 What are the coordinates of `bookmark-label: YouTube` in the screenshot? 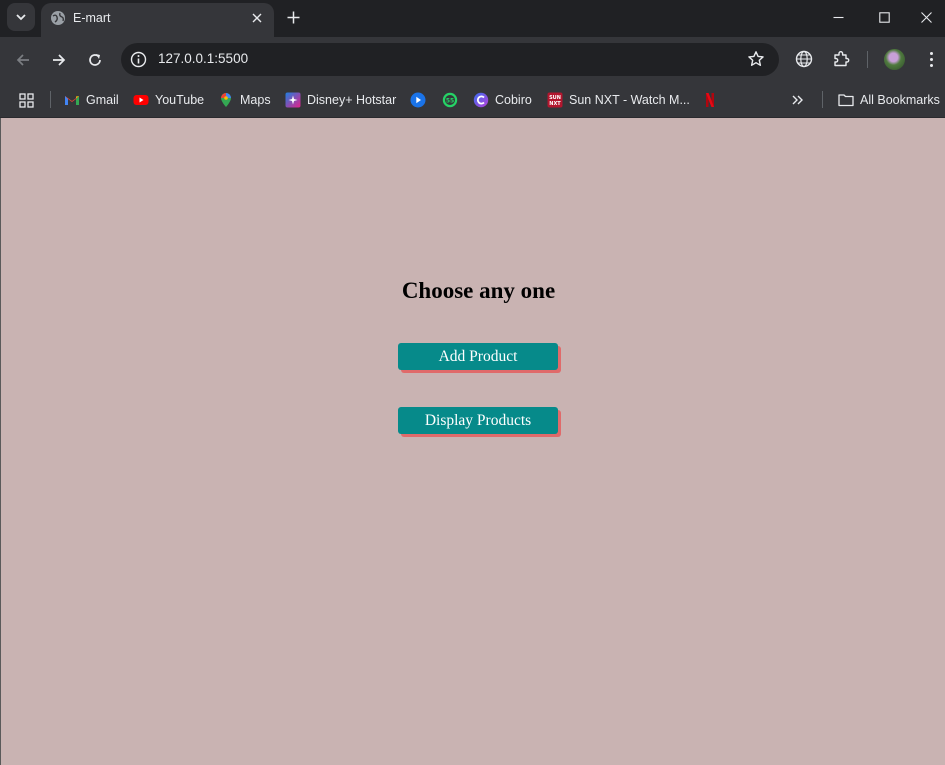 It's located at (180, 100).